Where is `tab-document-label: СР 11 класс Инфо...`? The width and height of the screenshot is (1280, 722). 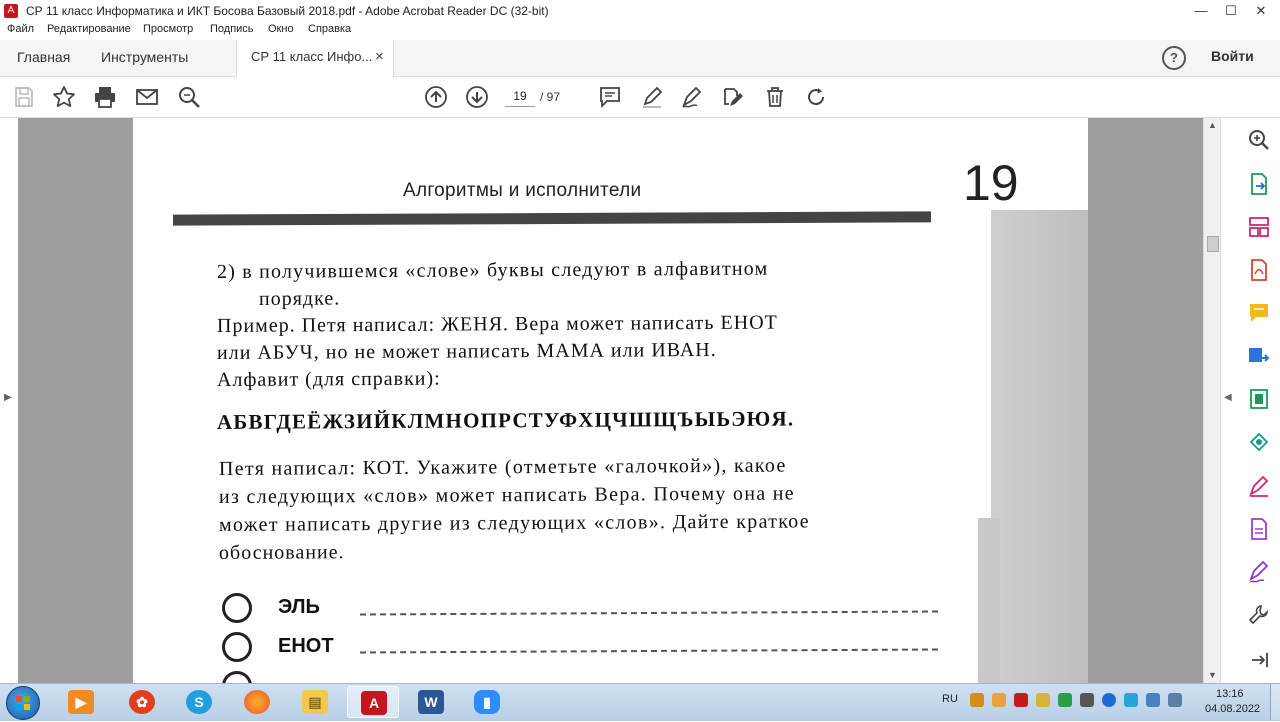
tab-document-label: СР 11 класс Инфо... is located at coordinates (312, 56).